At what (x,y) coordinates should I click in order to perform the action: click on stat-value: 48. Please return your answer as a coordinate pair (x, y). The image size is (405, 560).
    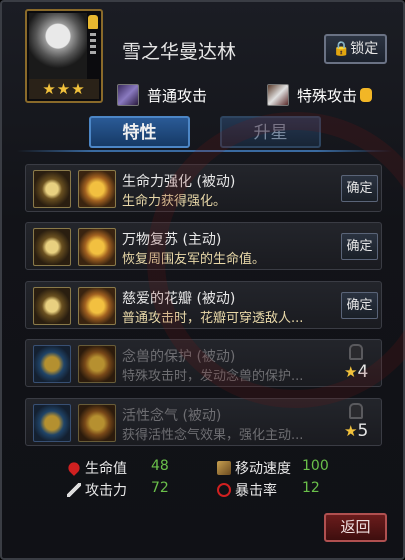
    Looking at the image, I should click on (160, 466).